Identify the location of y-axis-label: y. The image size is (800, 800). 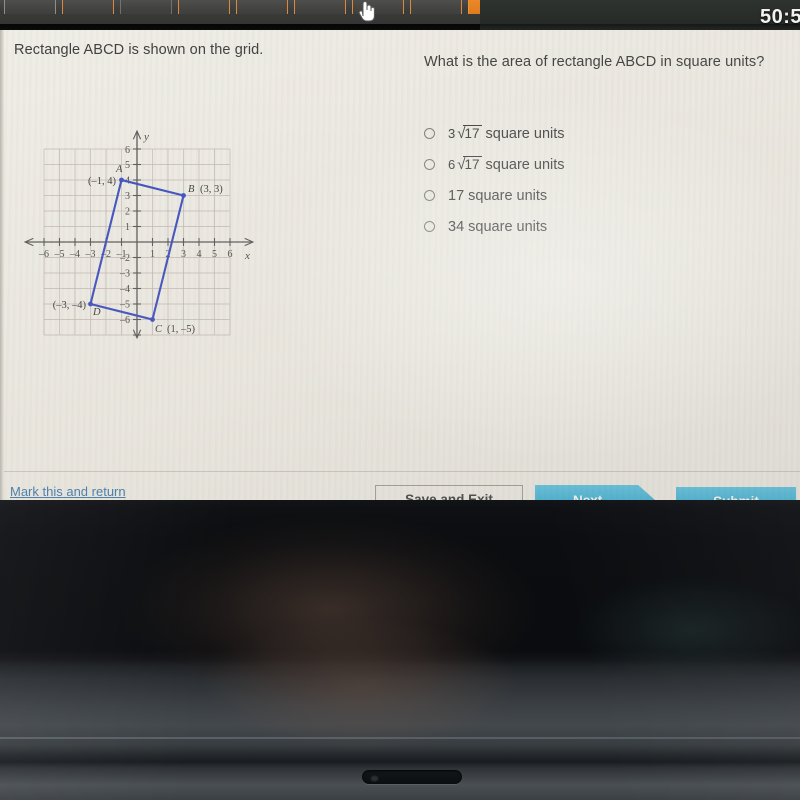
(146, 137).